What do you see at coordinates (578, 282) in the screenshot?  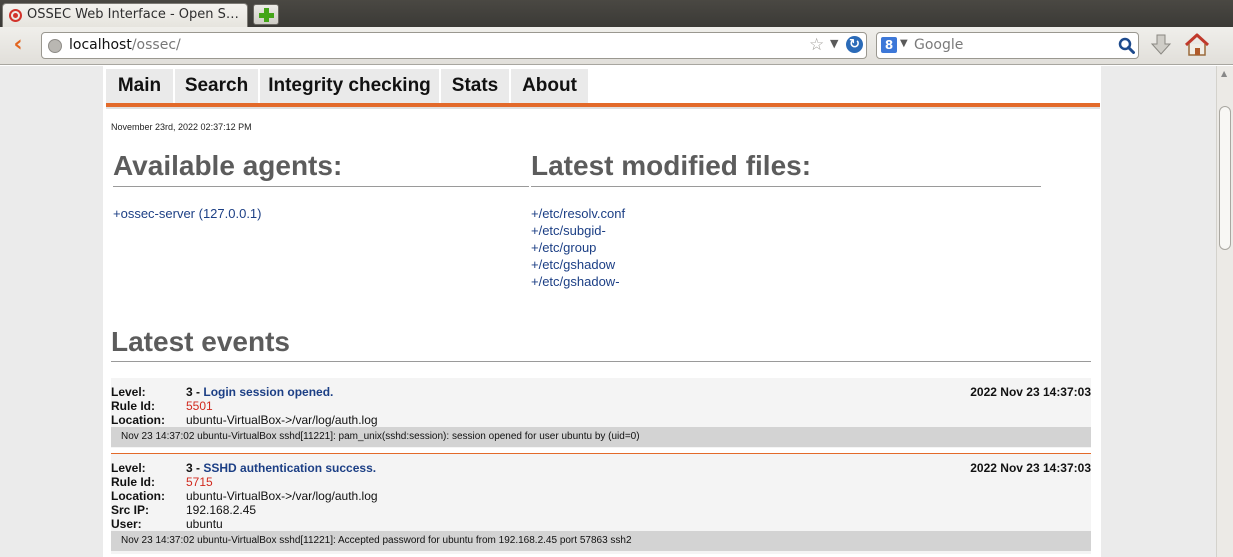 I see `file-link: +/etc/gshadow-` at bounding box center [578, 282].